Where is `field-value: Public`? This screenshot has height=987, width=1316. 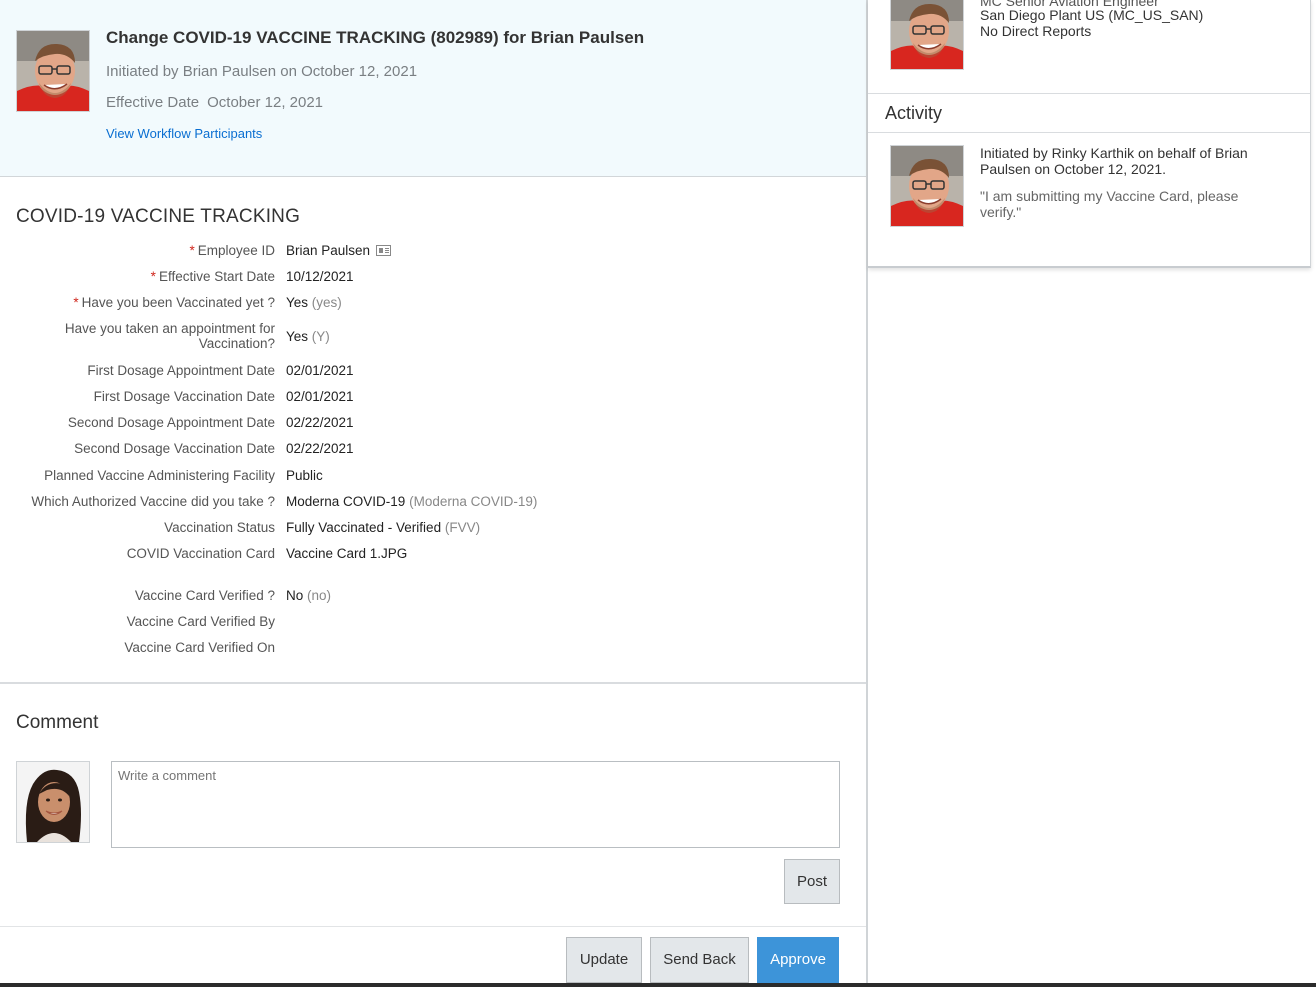 field-value: Public is located at coordinates (304, 475).